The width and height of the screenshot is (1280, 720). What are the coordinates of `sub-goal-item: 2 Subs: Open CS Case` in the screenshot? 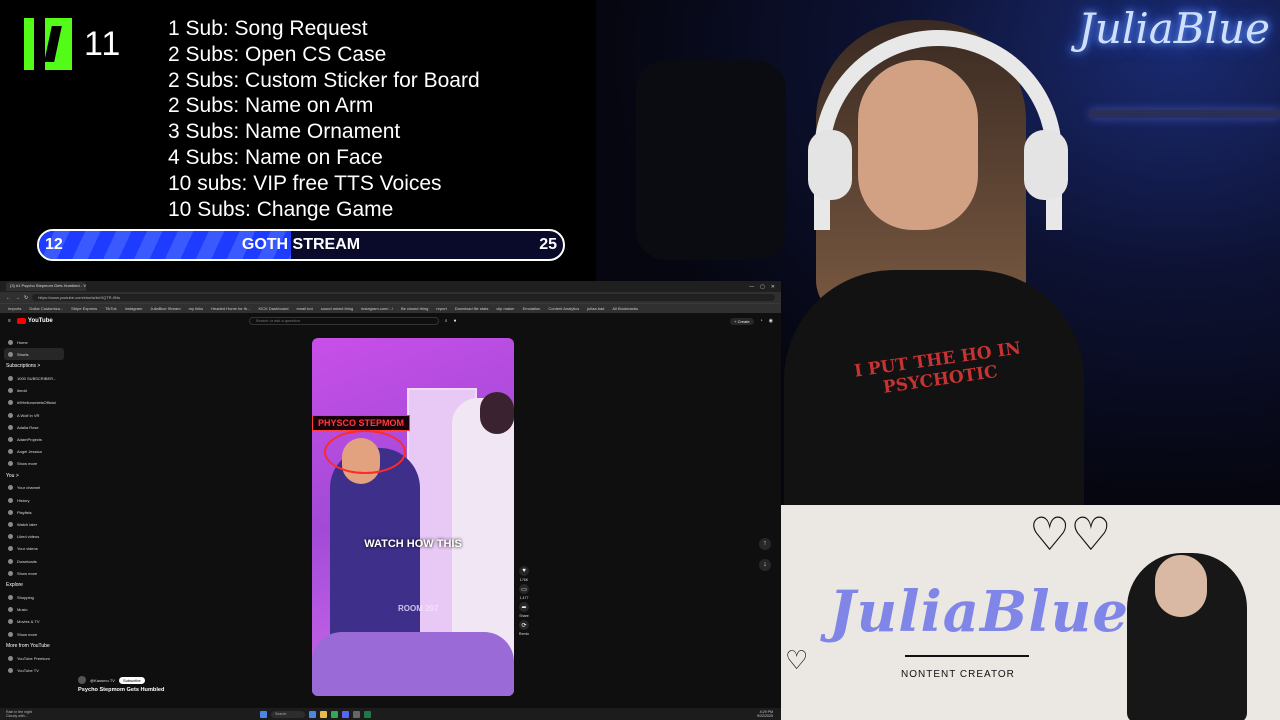 It's located at (277, 54).